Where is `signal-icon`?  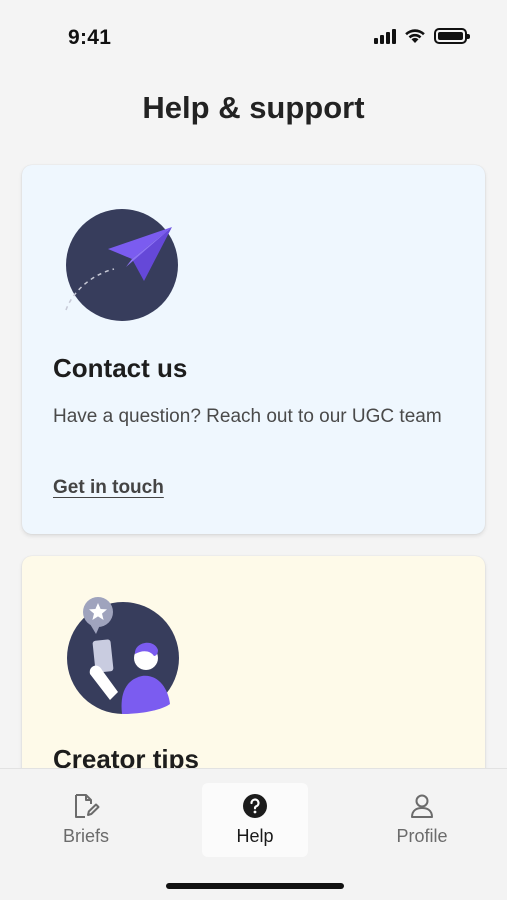
signal-icon is located at coordinates (385, 36).